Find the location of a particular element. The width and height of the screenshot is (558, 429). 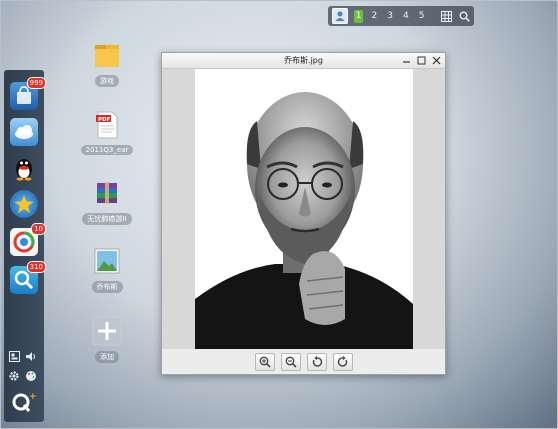

archive-books-icon is located at coordinates (107, 193).